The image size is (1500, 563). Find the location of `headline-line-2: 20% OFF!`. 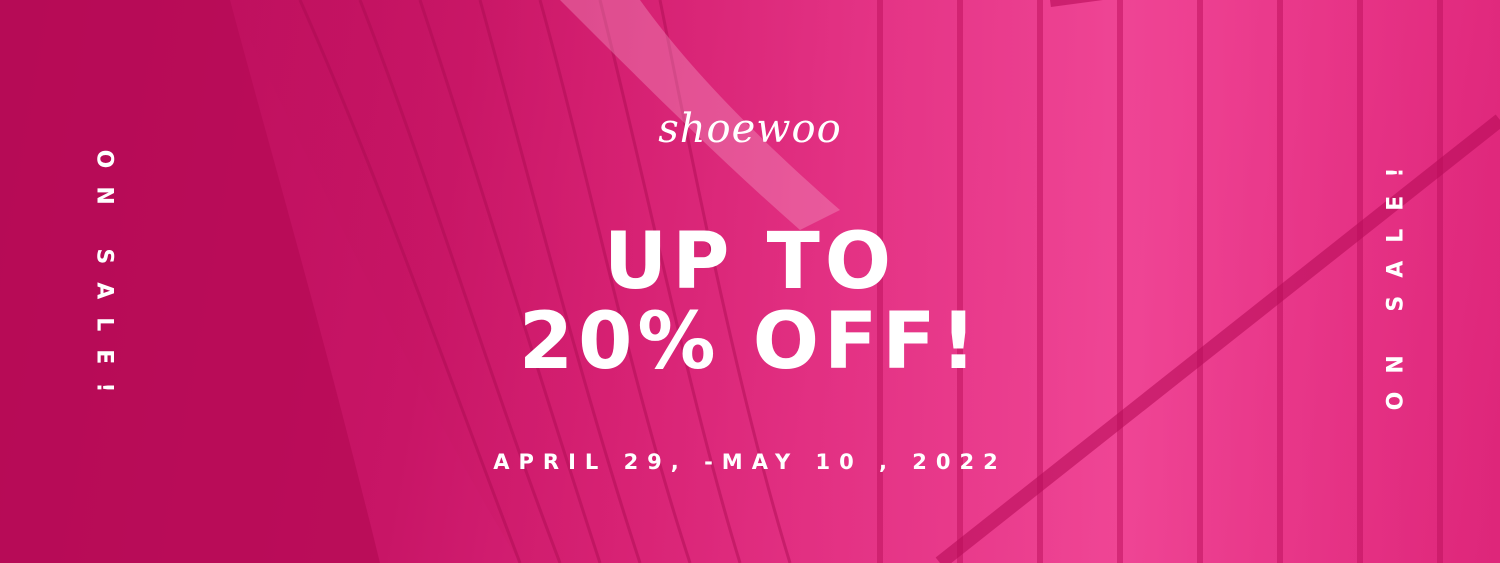

headline-line-2: 20% OFF! is located at coordinates (750, 342).